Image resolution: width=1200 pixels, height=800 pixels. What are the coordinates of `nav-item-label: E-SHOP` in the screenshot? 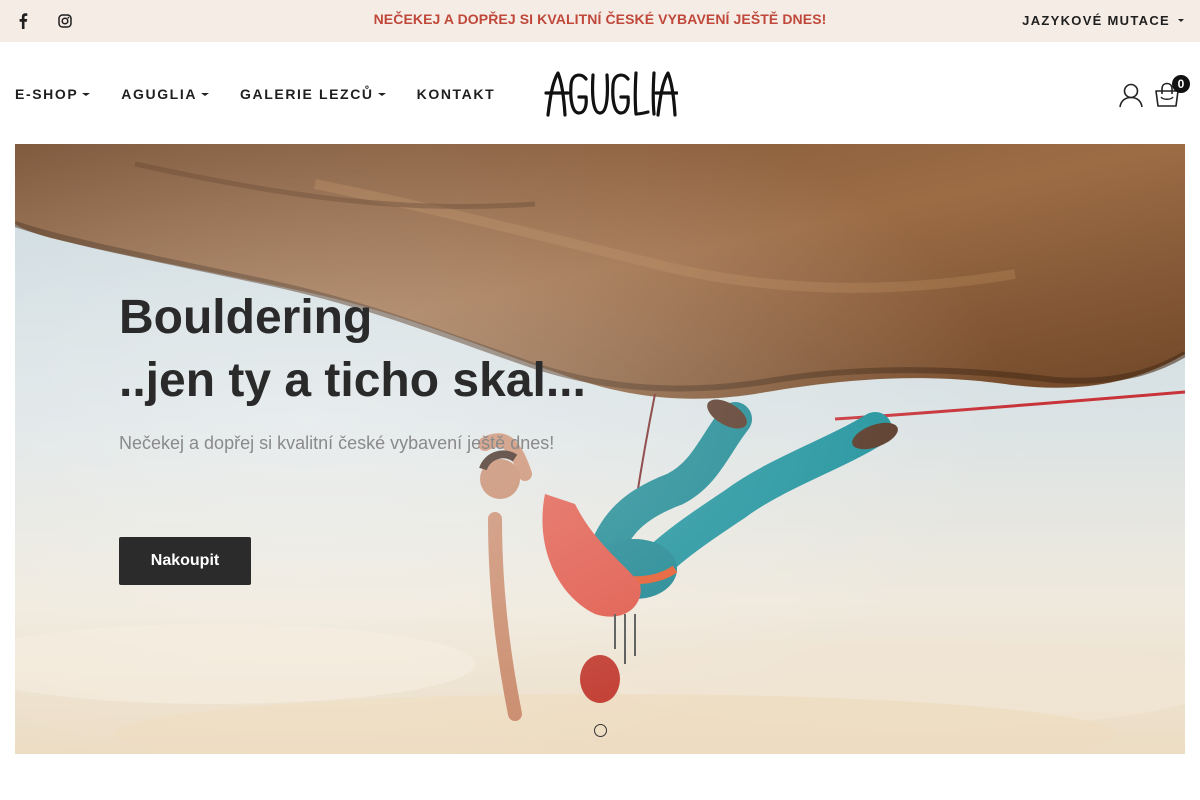 It's located at (47, 94).